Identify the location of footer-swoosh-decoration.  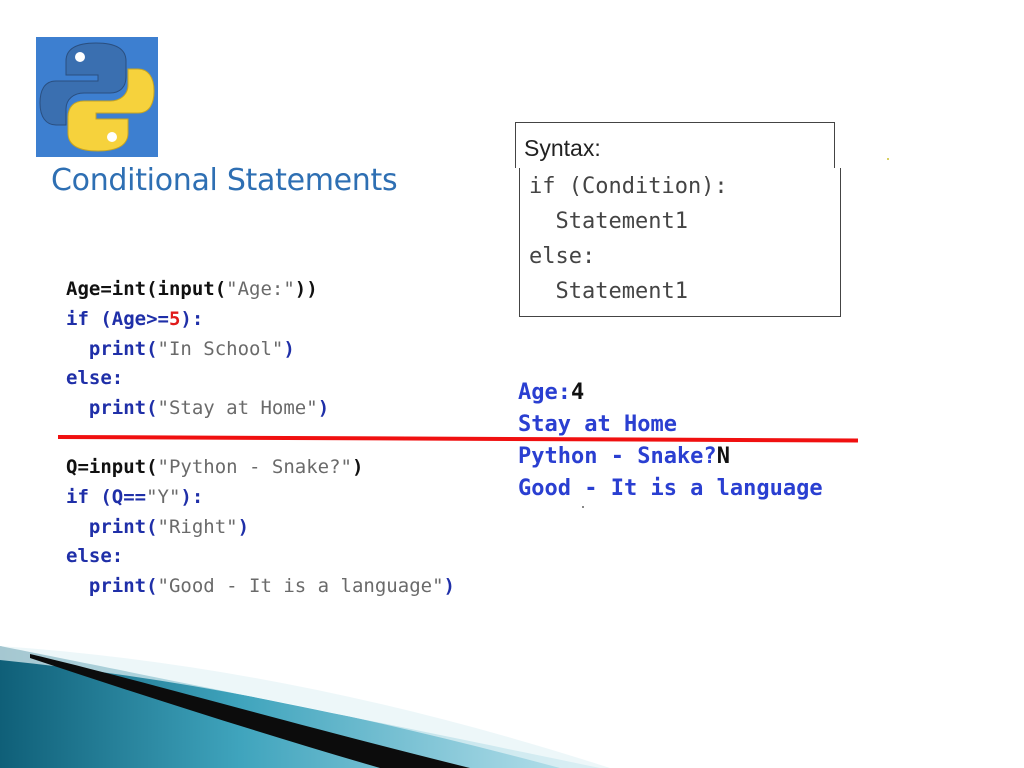
(305, 707).